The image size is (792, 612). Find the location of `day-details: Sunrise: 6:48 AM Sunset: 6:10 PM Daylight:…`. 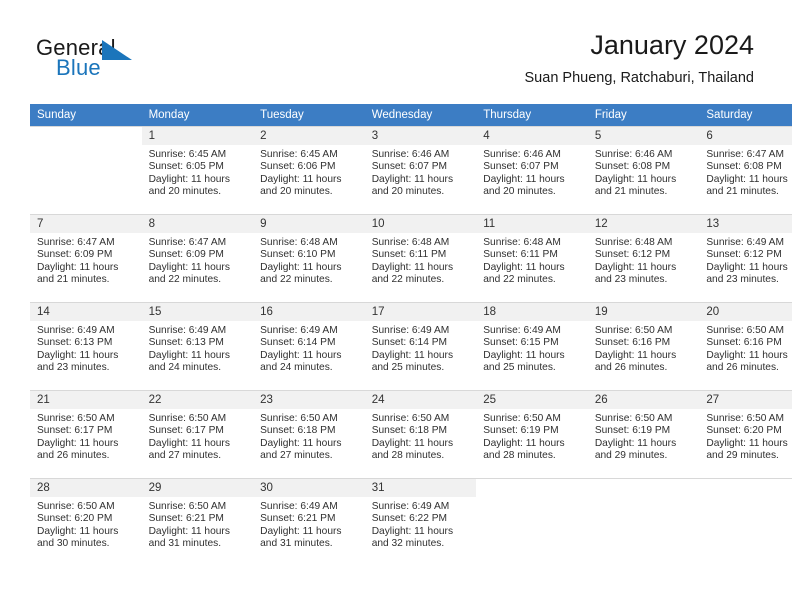

day-details: Sunrise: 6:48 AM Sunset: 6:10 PM Daylight:… is located at coordinates (309, 260).